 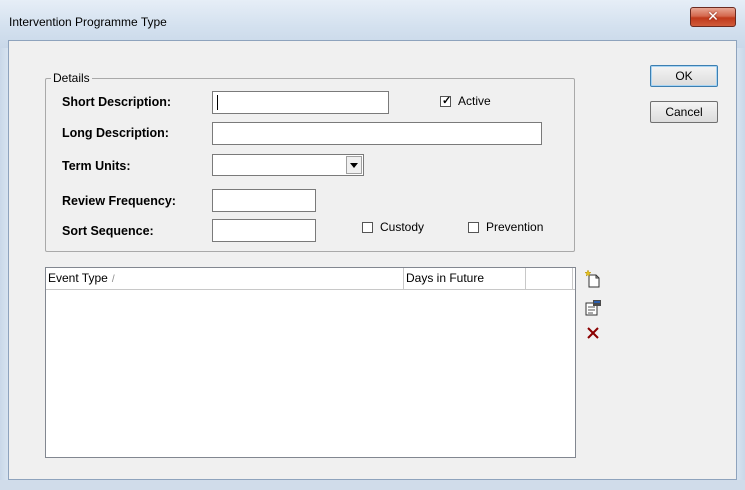 What do you see at coordinates (549, 278) in the screenshot?
I see `column-header-blank` at bounding box center [549, 278].